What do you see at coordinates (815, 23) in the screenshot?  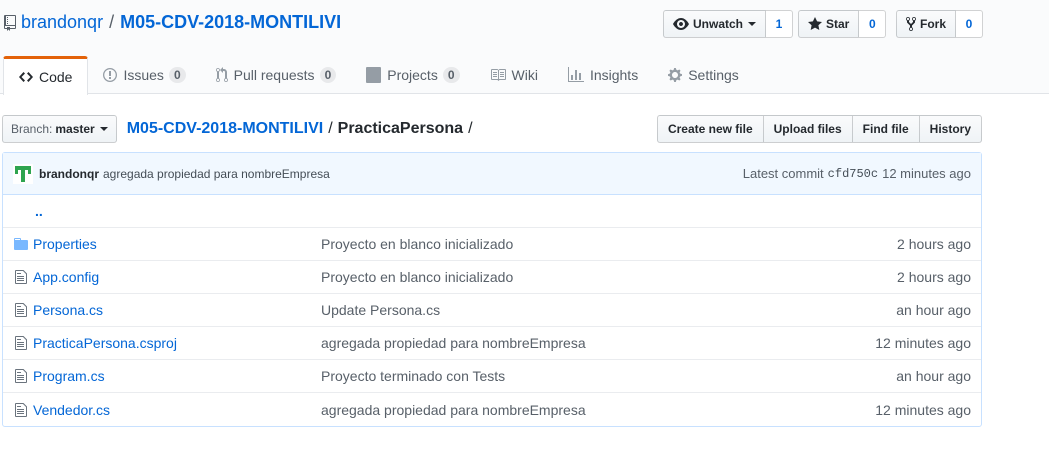 I see `star-icon` at bounding box center [815, 23].